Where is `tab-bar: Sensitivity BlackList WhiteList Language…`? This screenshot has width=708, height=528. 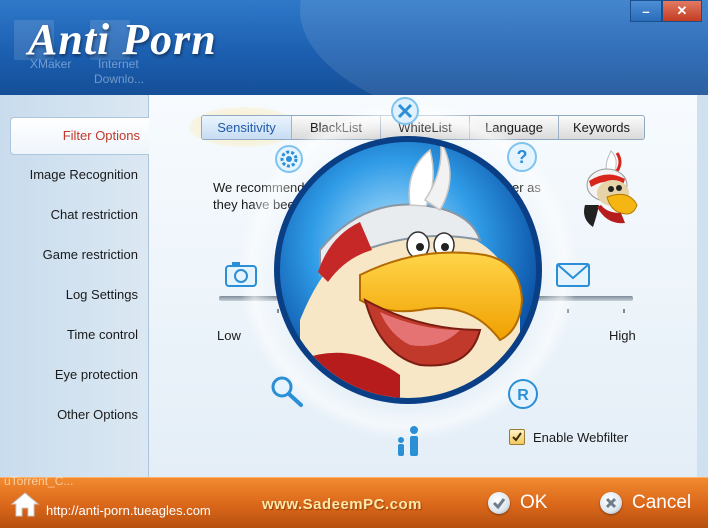
tab-bar: Sensitivity BlackList WhiteList Language… is located at coordinates (423, 127).